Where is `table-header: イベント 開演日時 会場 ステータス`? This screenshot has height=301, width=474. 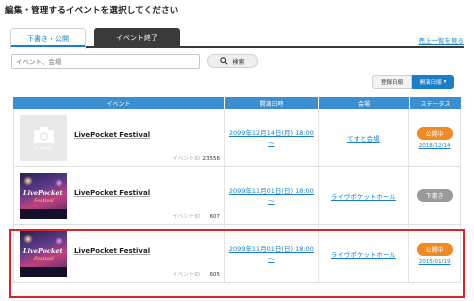
table-header: イベント 開演日時 会場 ステータス is located at coordinates (237, 103).